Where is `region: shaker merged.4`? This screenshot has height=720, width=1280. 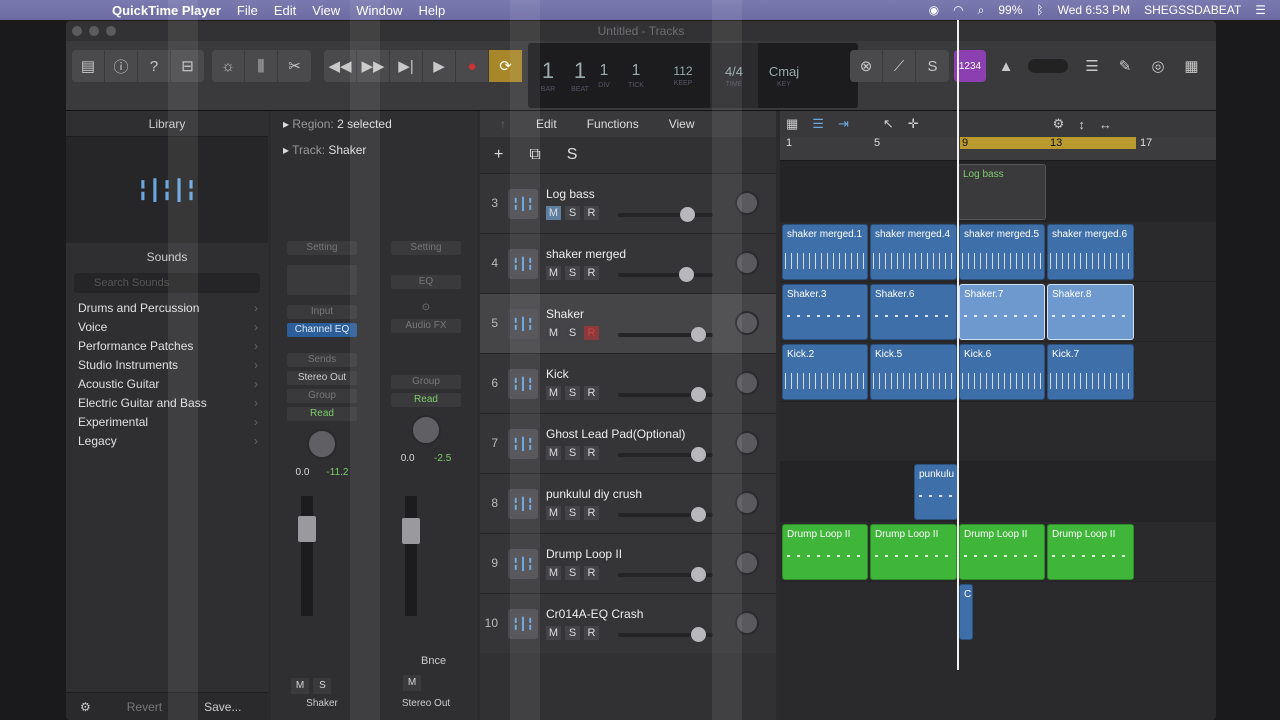
region: shaker merged.4 is located at coordinates (913, 252).